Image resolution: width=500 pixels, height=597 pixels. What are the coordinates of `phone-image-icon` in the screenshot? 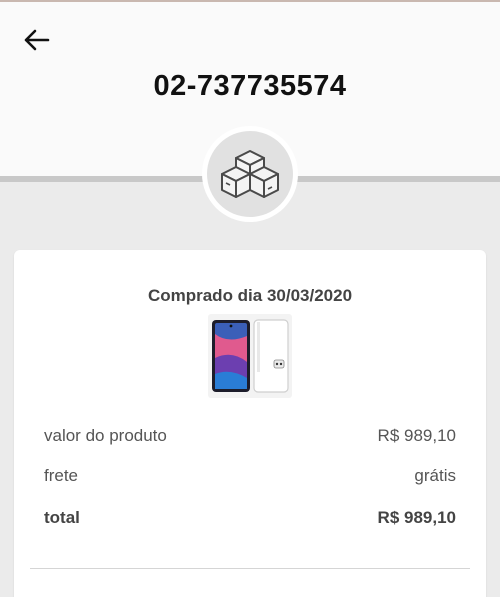 It's located at (250, 356).